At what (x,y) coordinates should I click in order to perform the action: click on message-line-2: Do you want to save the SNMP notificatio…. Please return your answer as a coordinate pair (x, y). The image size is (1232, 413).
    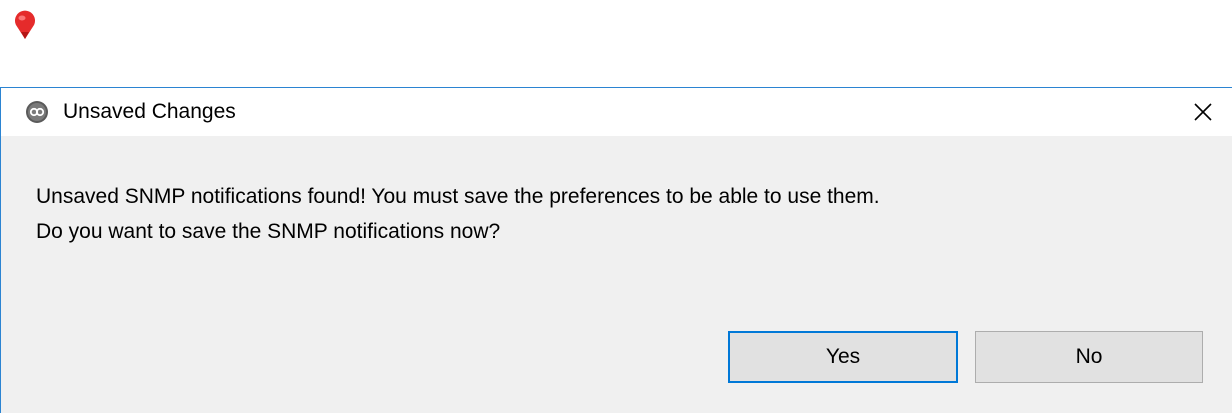
    Looking at the image, I should click on (268, 231).